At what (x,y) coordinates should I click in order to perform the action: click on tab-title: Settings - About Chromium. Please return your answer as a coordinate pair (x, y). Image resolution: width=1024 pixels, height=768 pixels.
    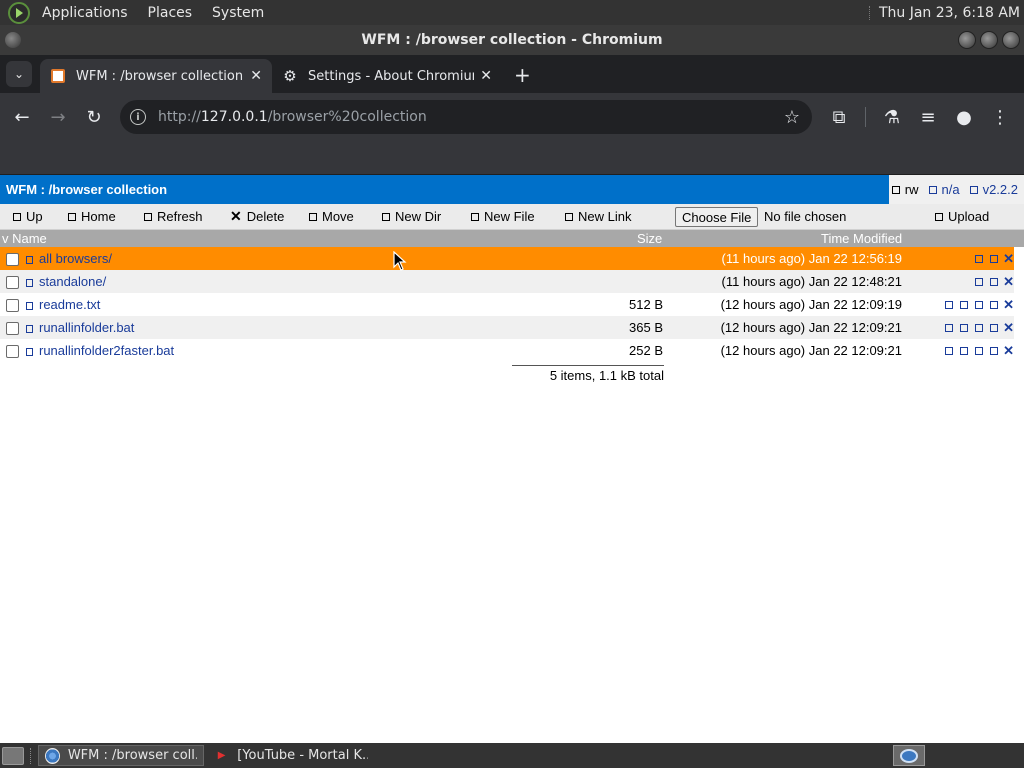
    Looking at the image, I should click on (391, 76).